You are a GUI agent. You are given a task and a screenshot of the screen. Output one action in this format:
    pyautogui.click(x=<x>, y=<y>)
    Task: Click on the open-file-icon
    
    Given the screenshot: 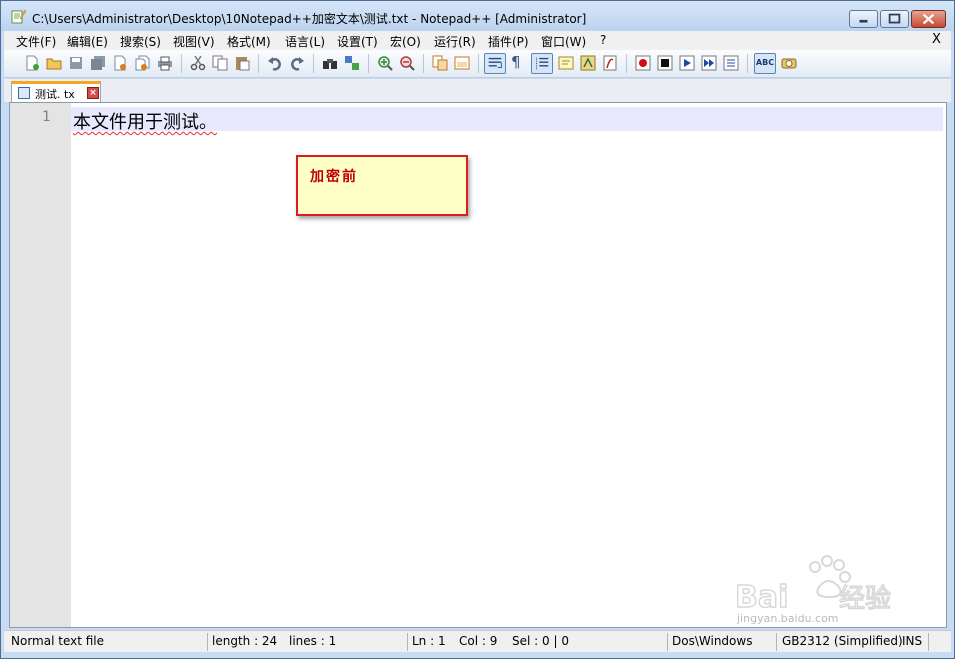 What is the action you would take?
    pyautogui.click(x=54, y=63)
    